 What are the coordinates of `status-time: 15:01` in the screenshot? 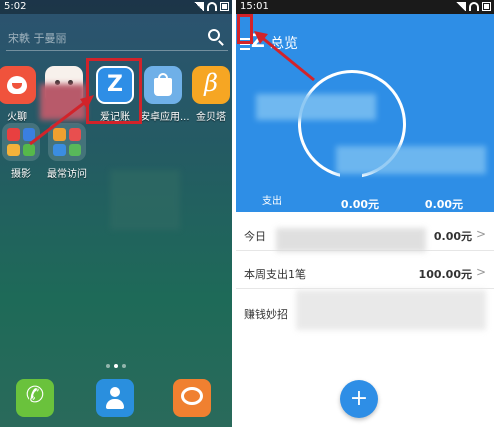 It's located at (254, 6).